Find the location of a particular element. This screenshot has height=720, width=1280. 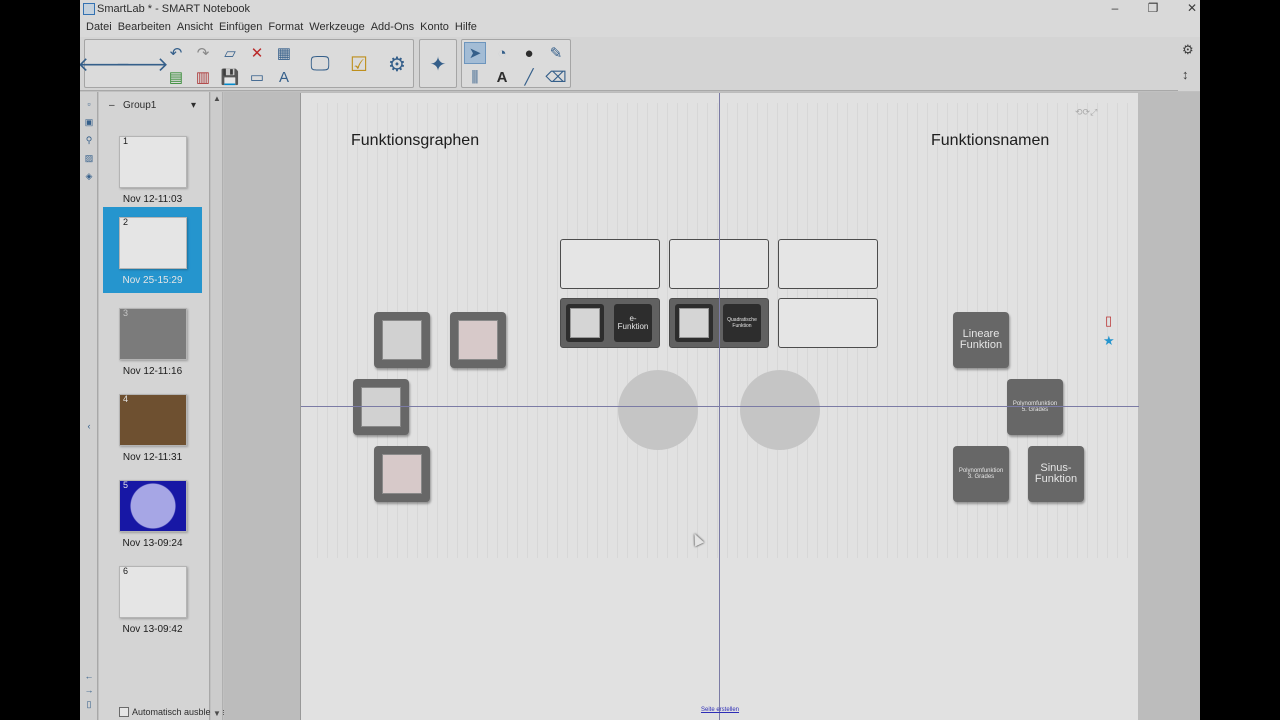

page-number: 2 is located at coordinates (126, 222).